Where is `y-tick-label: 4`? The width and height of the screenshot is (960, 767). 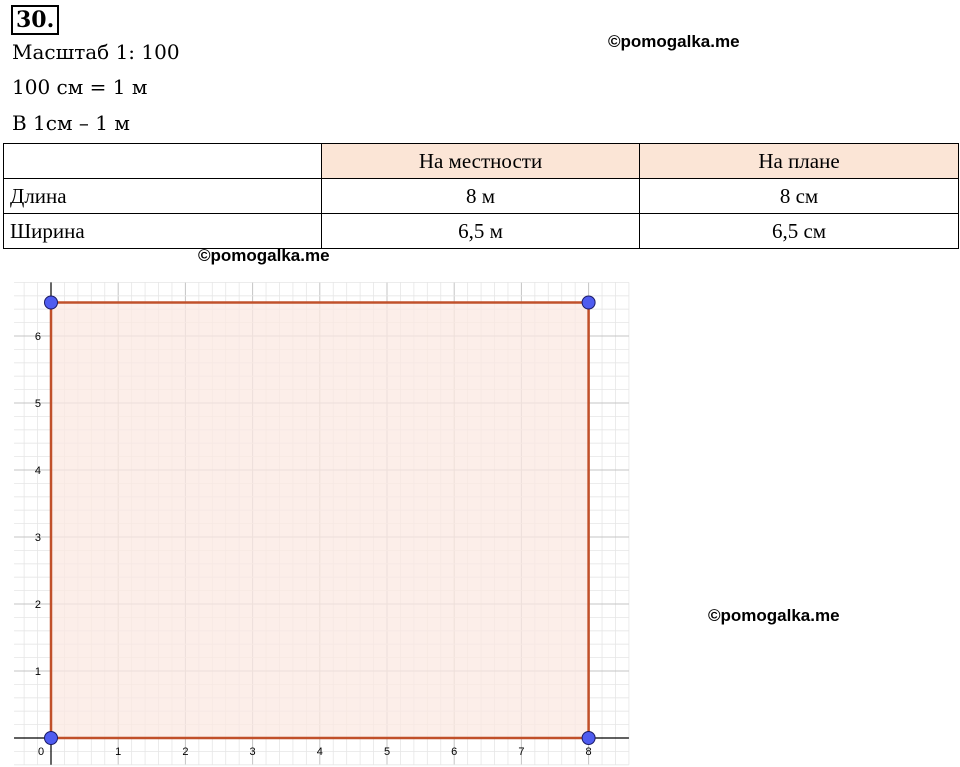
y-tick-label: 4 is located at coordinates (38, 471).